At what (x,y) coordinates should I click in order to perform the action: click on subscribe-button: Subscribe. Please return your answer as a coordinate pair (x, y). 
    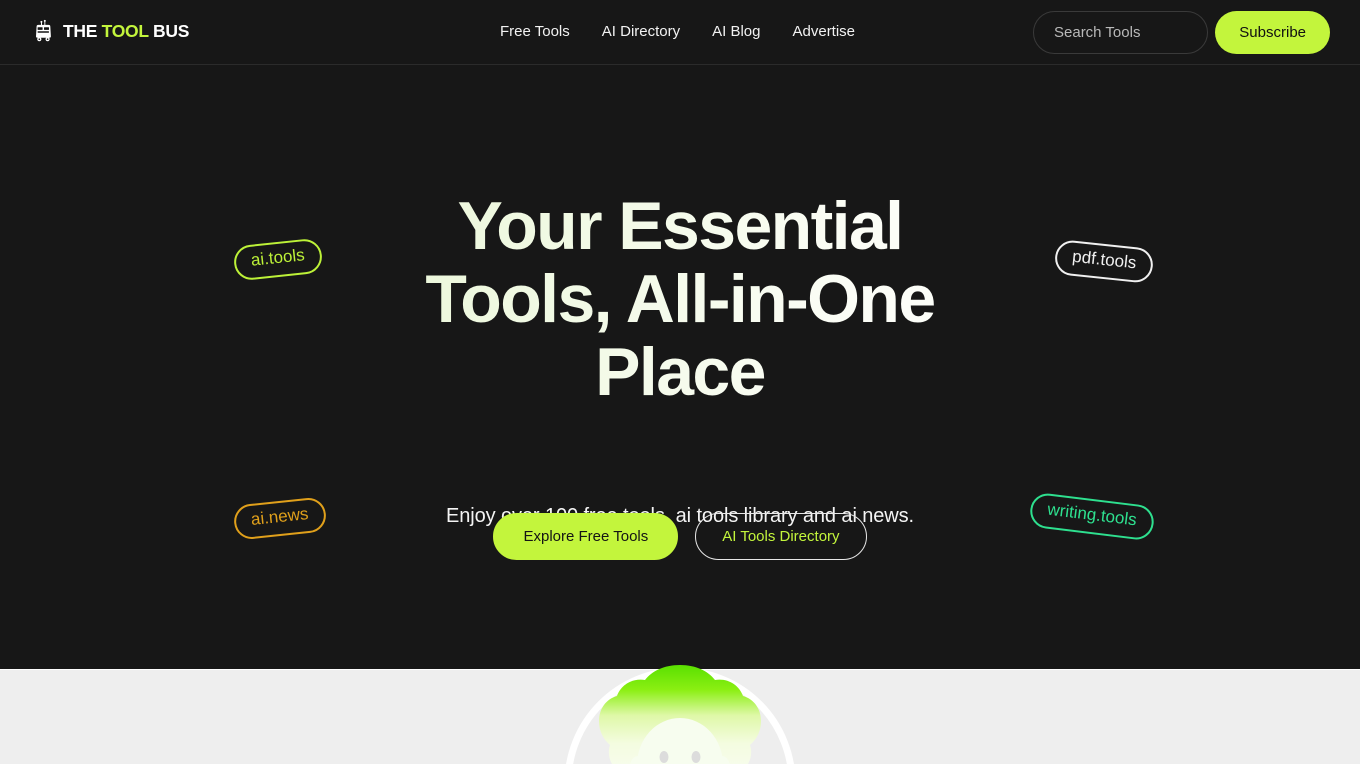
    Looking at the image, I should click on (1272, 32).